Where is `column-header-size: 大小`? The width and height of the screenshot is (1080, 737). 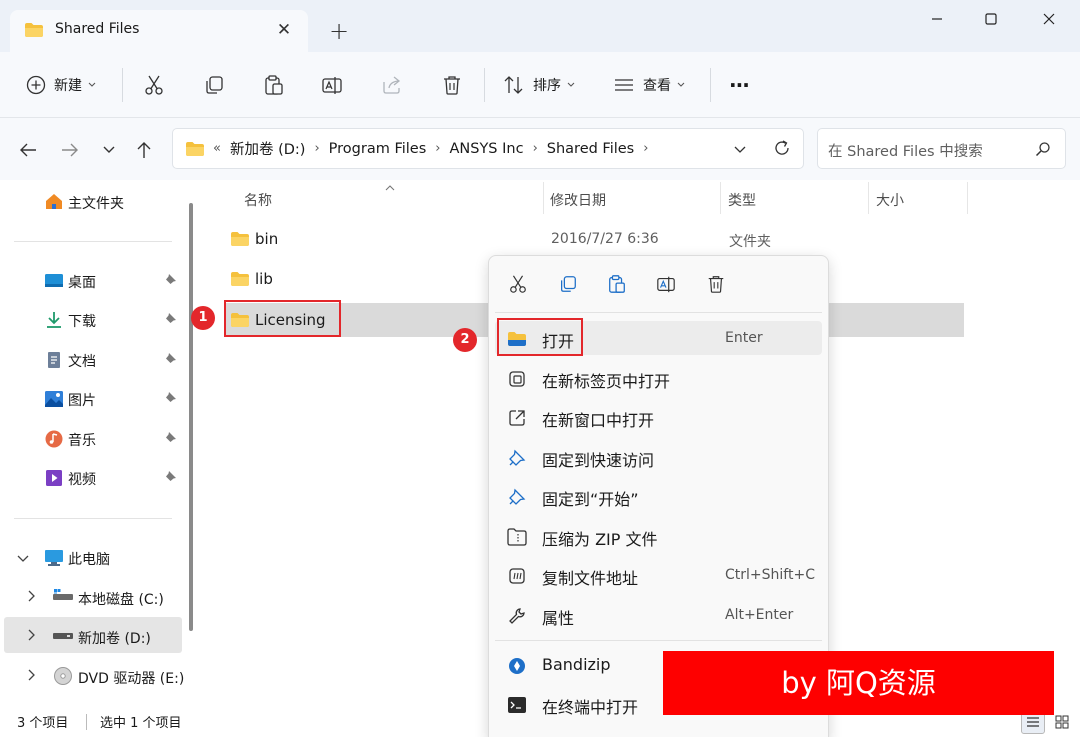 column-header-size: 大小 is located at coordinates (890, 200).